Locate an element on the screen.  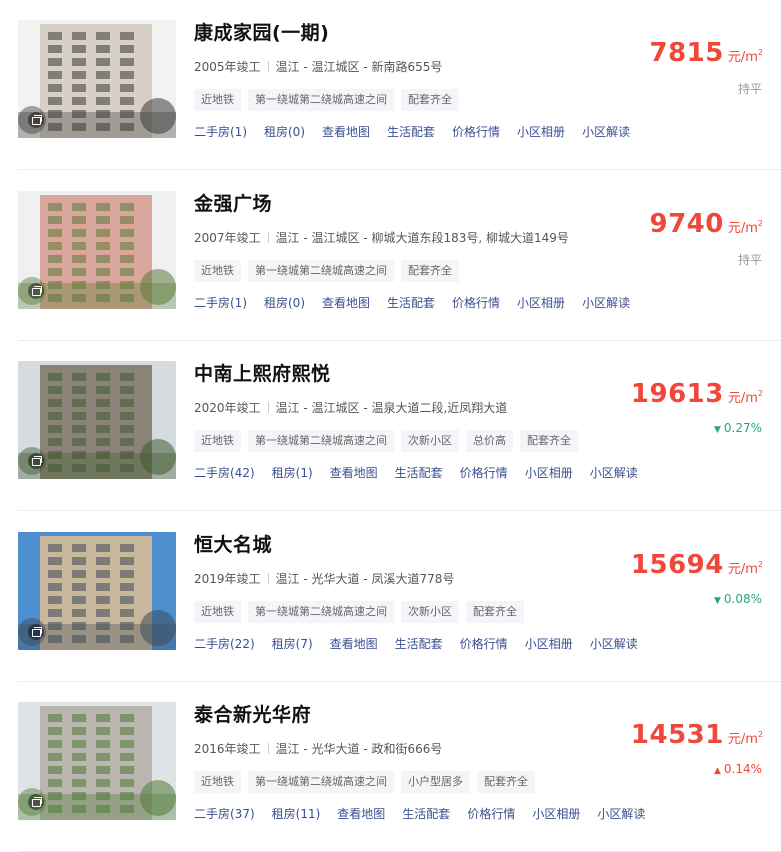
listing-link: 租房(11) is located at coordinates (296, 814).